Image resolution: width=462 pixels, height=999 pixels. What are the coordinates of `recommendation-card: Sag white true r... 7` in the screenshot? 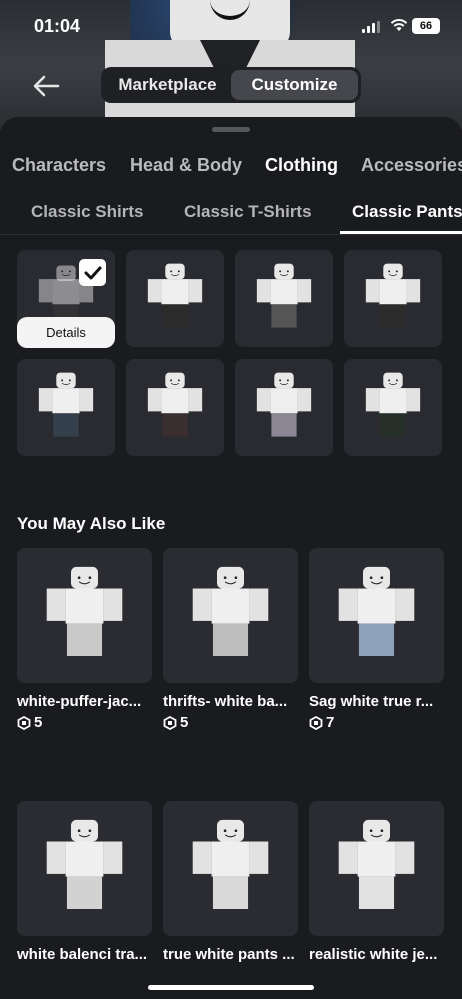 It's located at (376, 639).